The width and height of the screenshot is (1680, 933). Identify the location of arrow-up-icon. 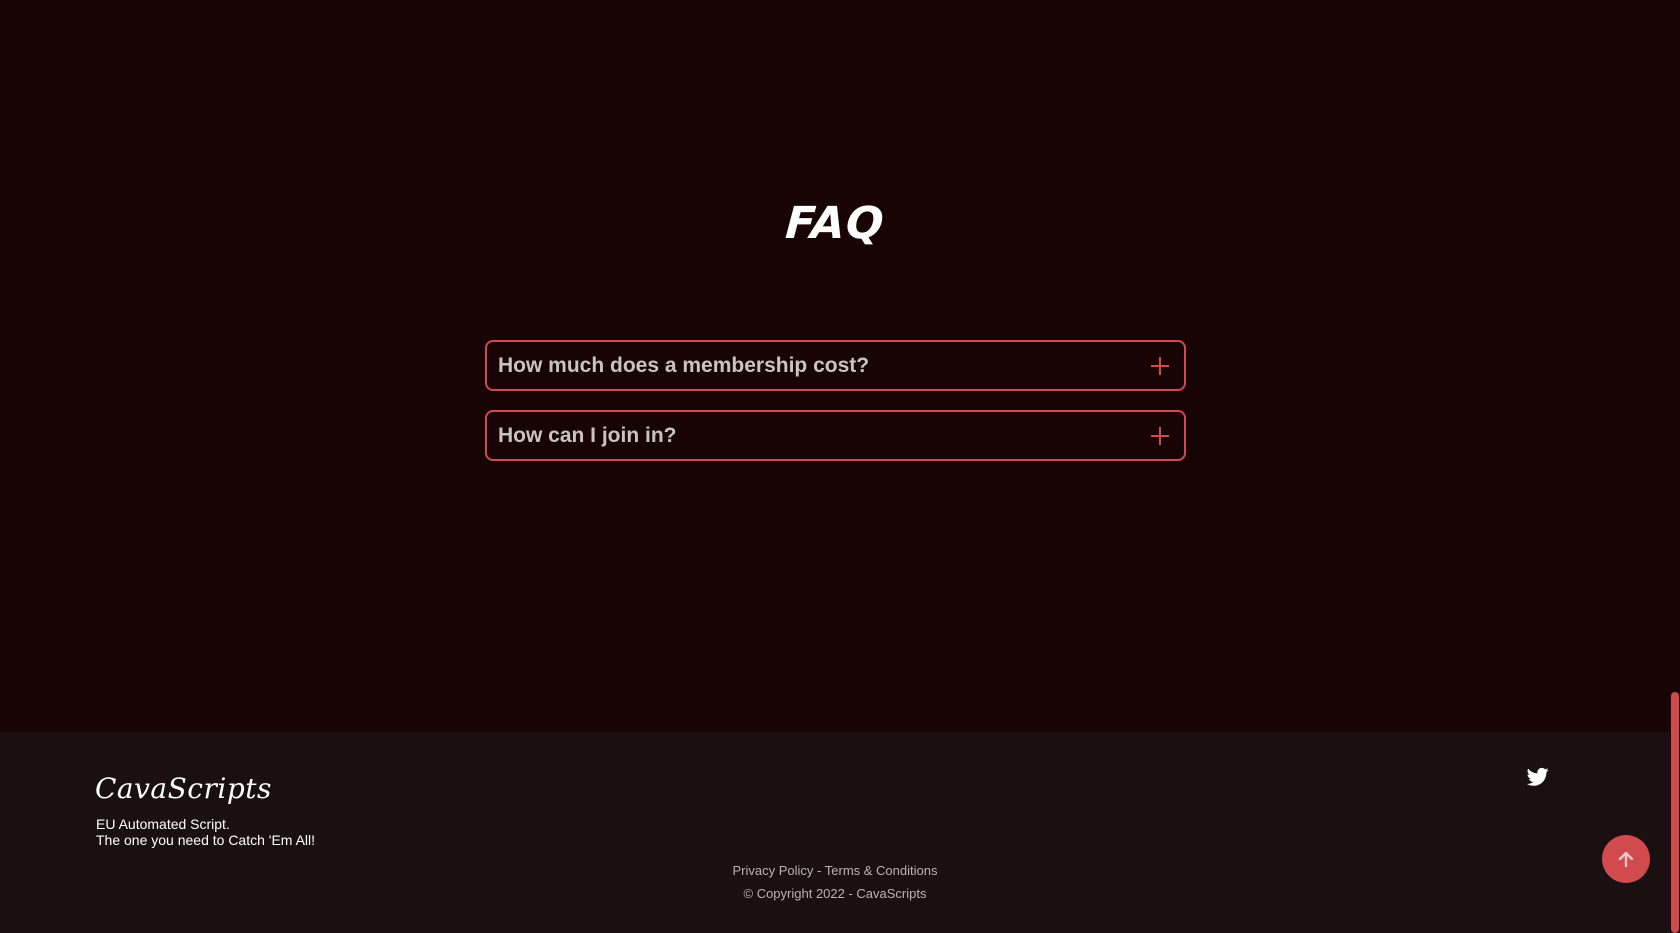
(1626, 859).